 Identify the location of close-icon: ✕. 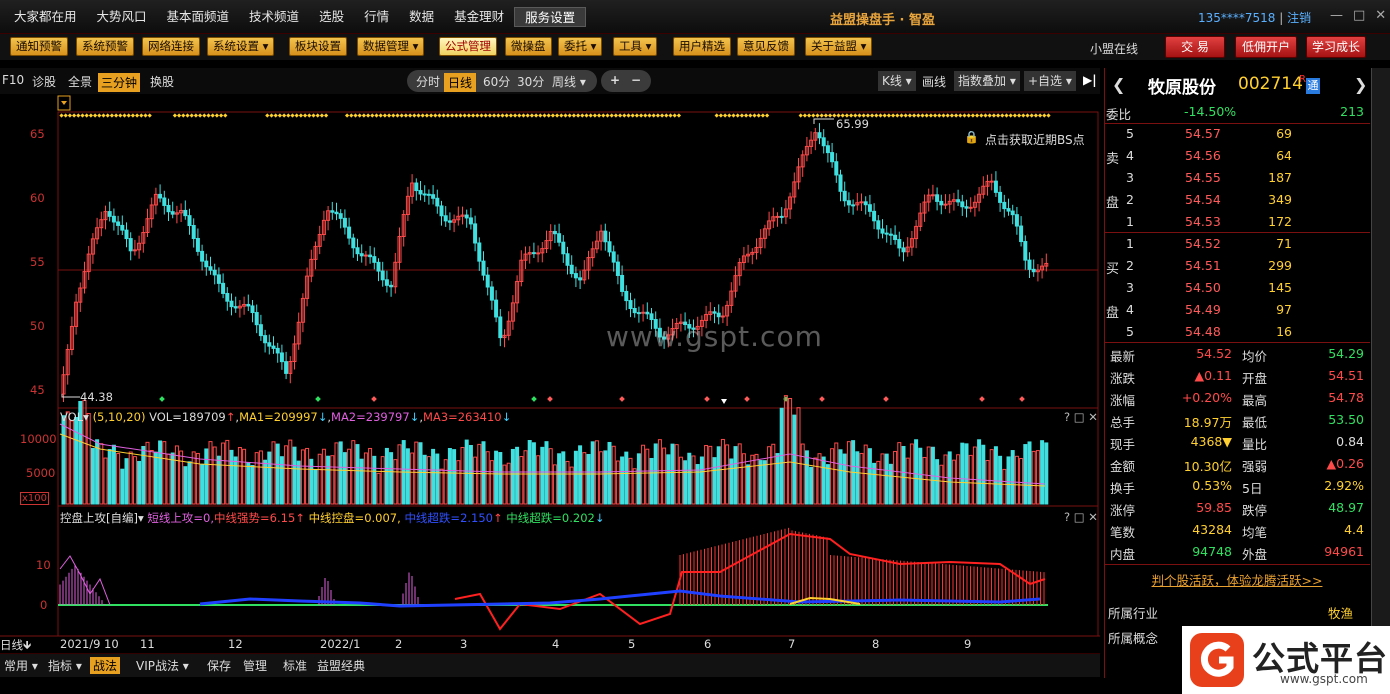
(1380, 15).